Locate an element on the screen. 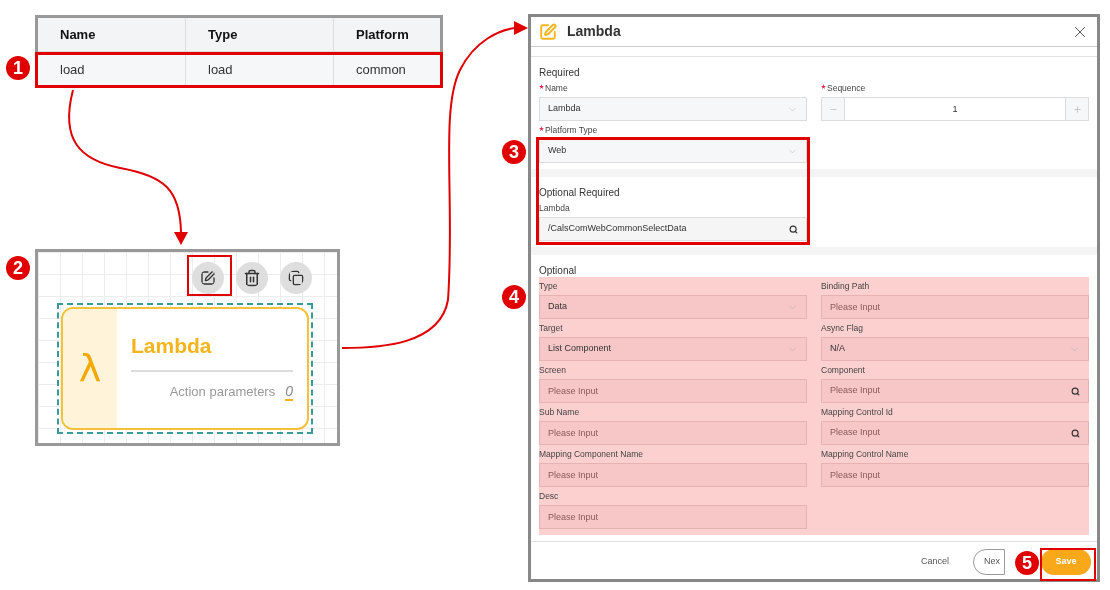 The width and height of the screenshot is (1110, 590). field-label: Platform Type is located at coordinates (571, 130).